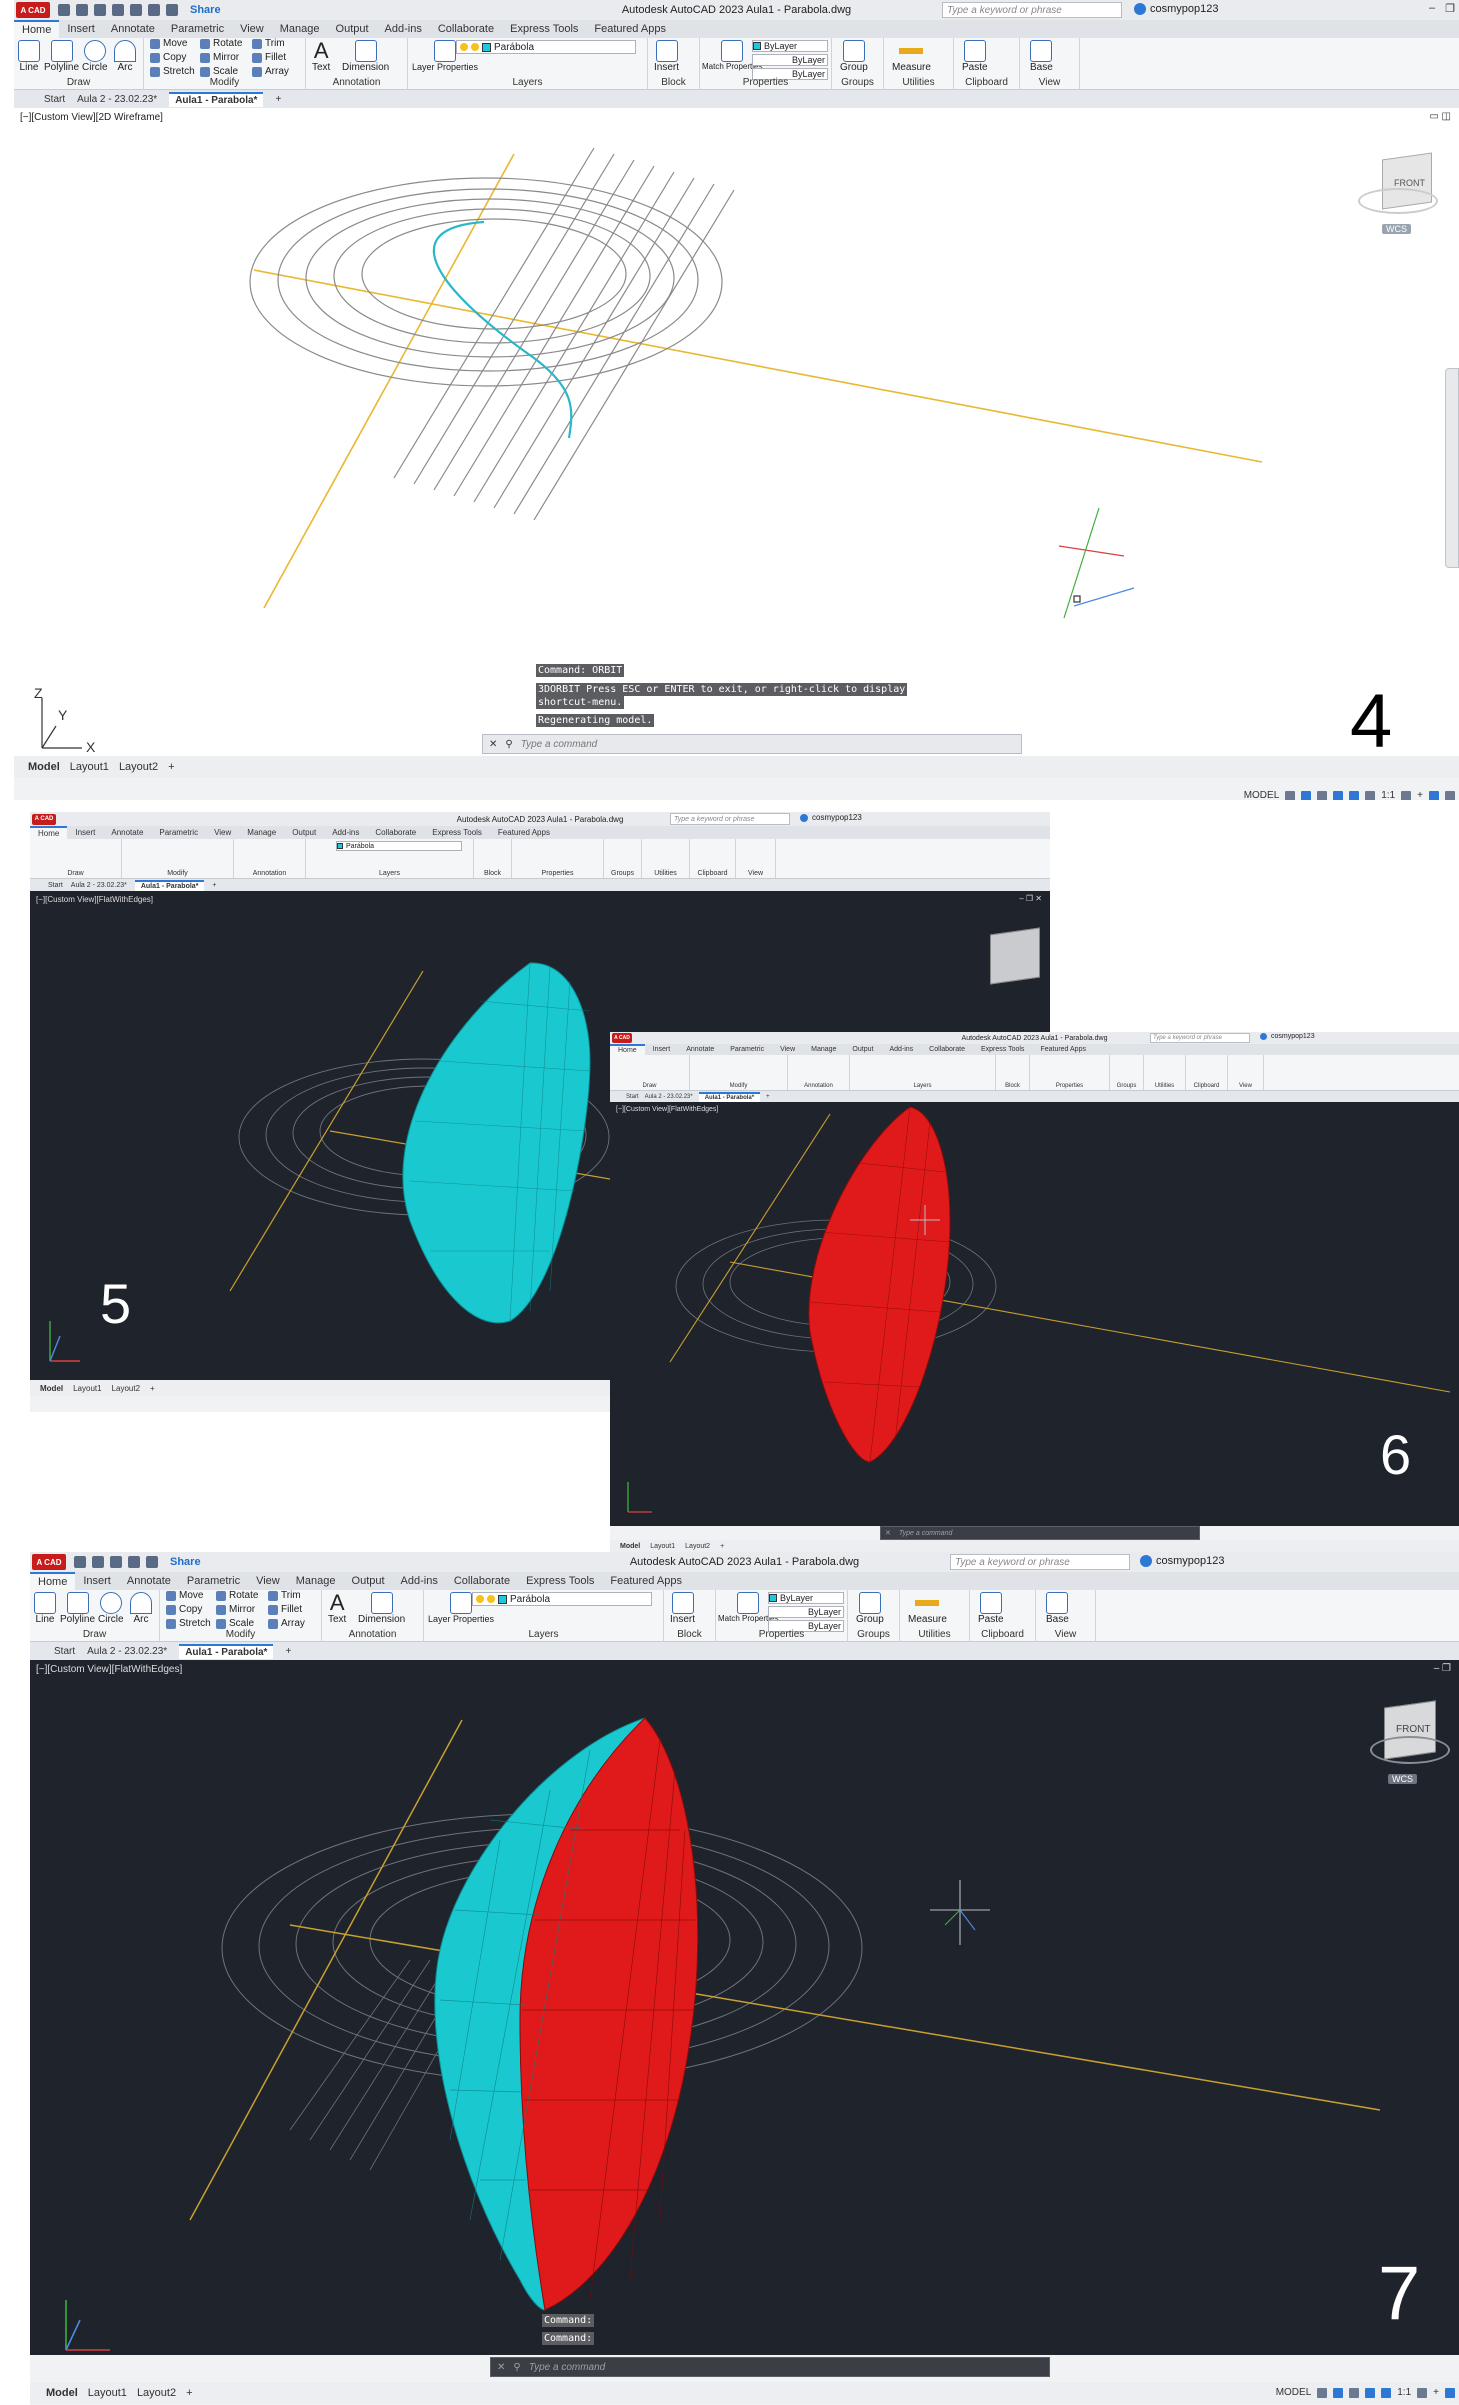 This screenshot has width=1459, height=2405. I want to click on panel-title-block: Block, so click(1012, 1086).